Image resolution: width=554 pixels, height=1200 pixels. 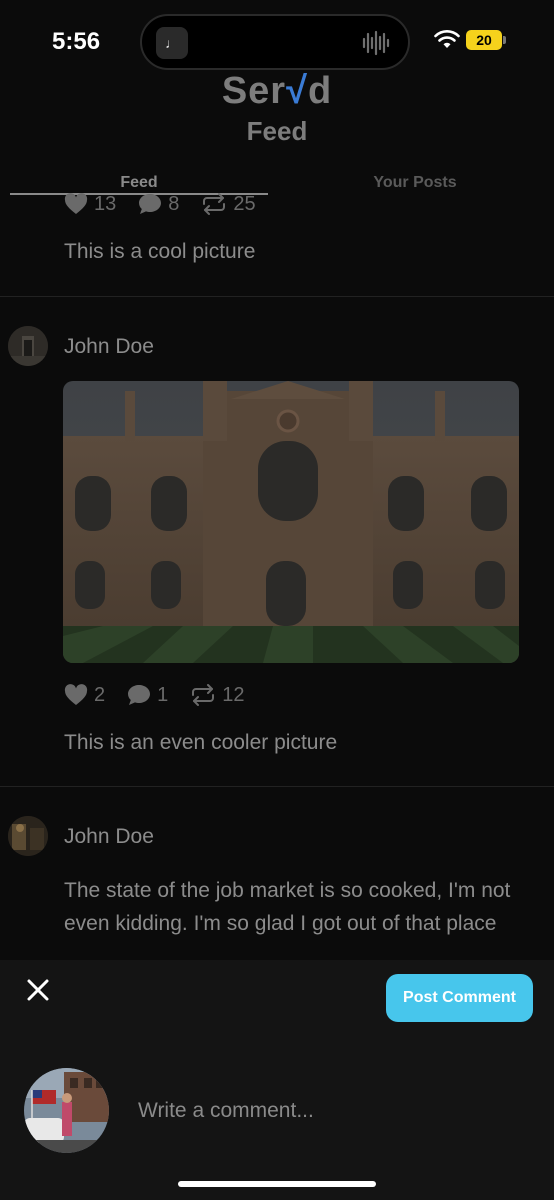 I want to click on repost-count: 12, so click(x=233, y=694).